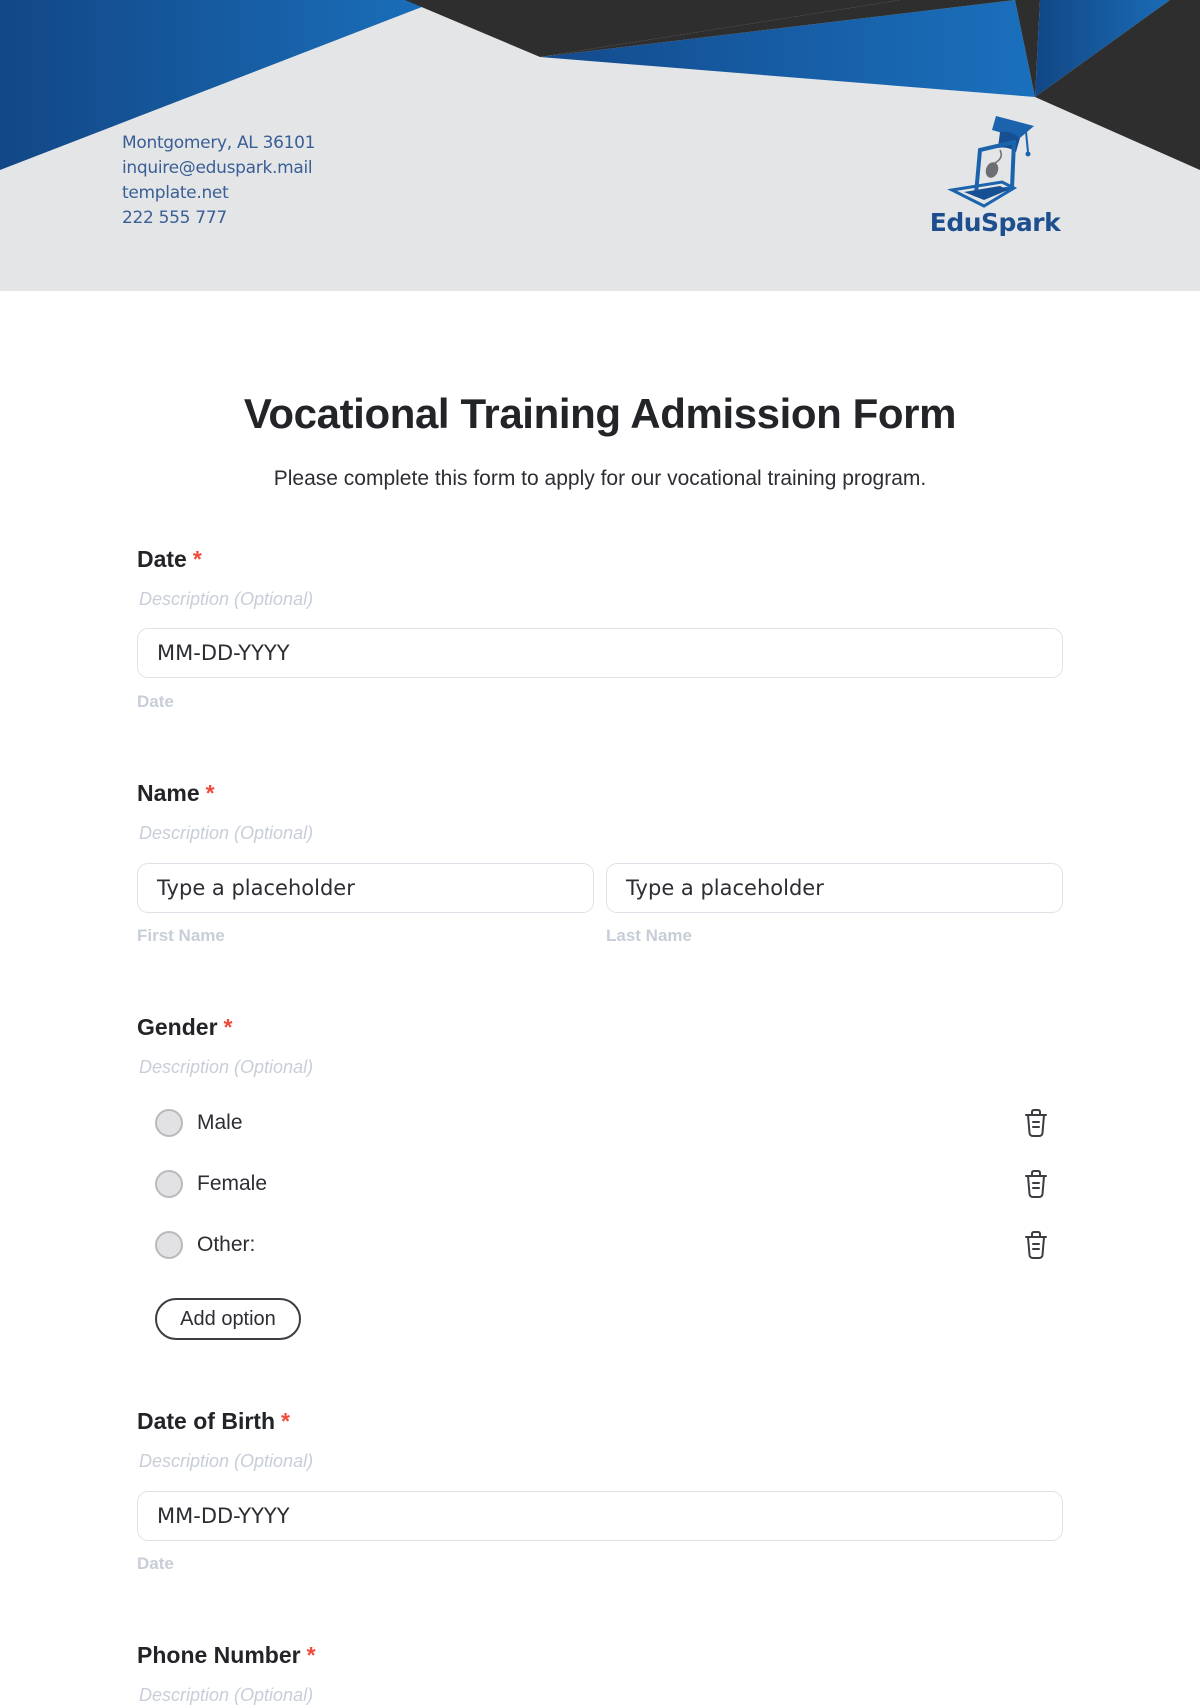  What do you see at coordinates (174, 218) in the screenshot?
I see `contact-phone: 222 555 777` at bounding box center [174, 218].